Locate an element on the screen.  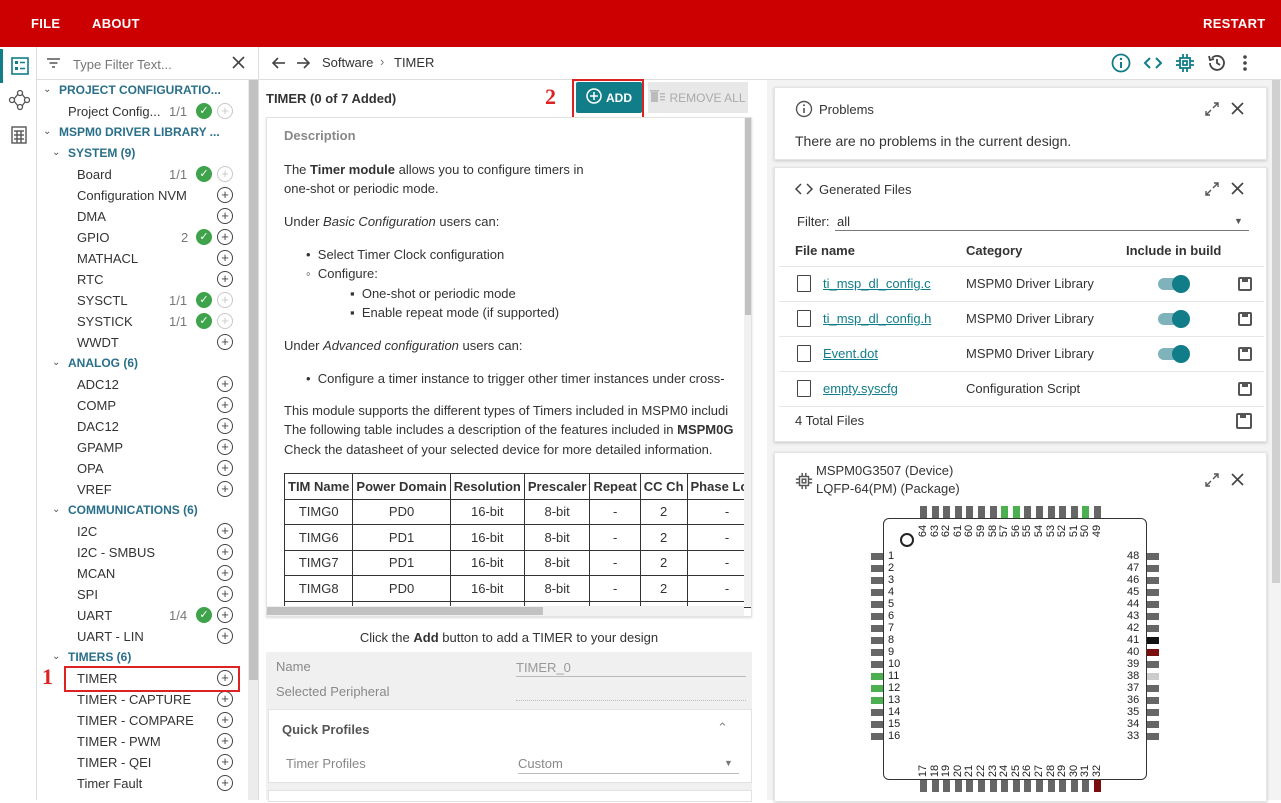
tree-item-mcan: MCAN + is located at coordinates (142, 573).